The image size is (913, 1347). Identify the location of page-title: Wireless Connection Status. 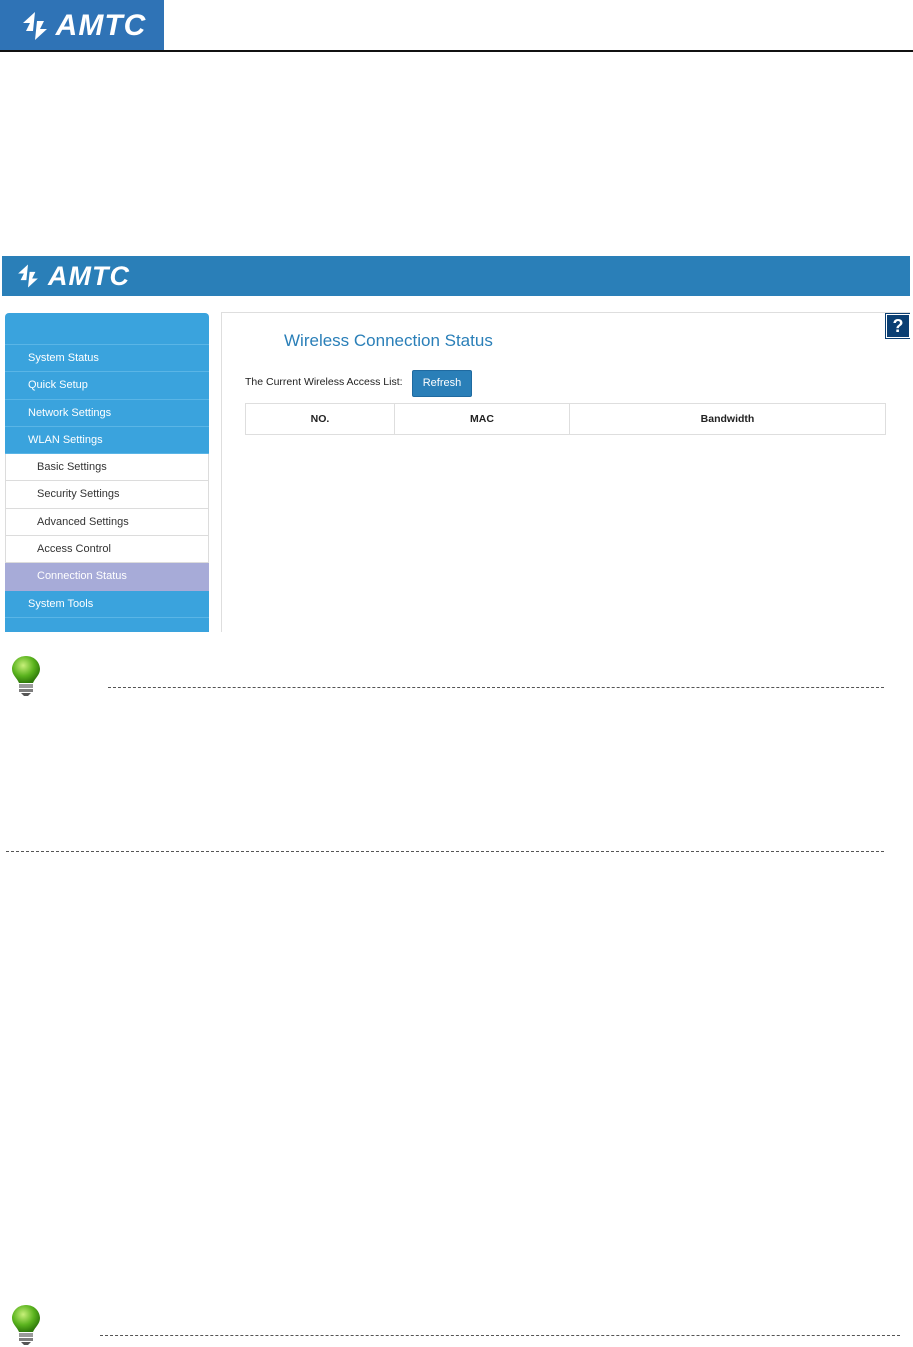
(388, 340).